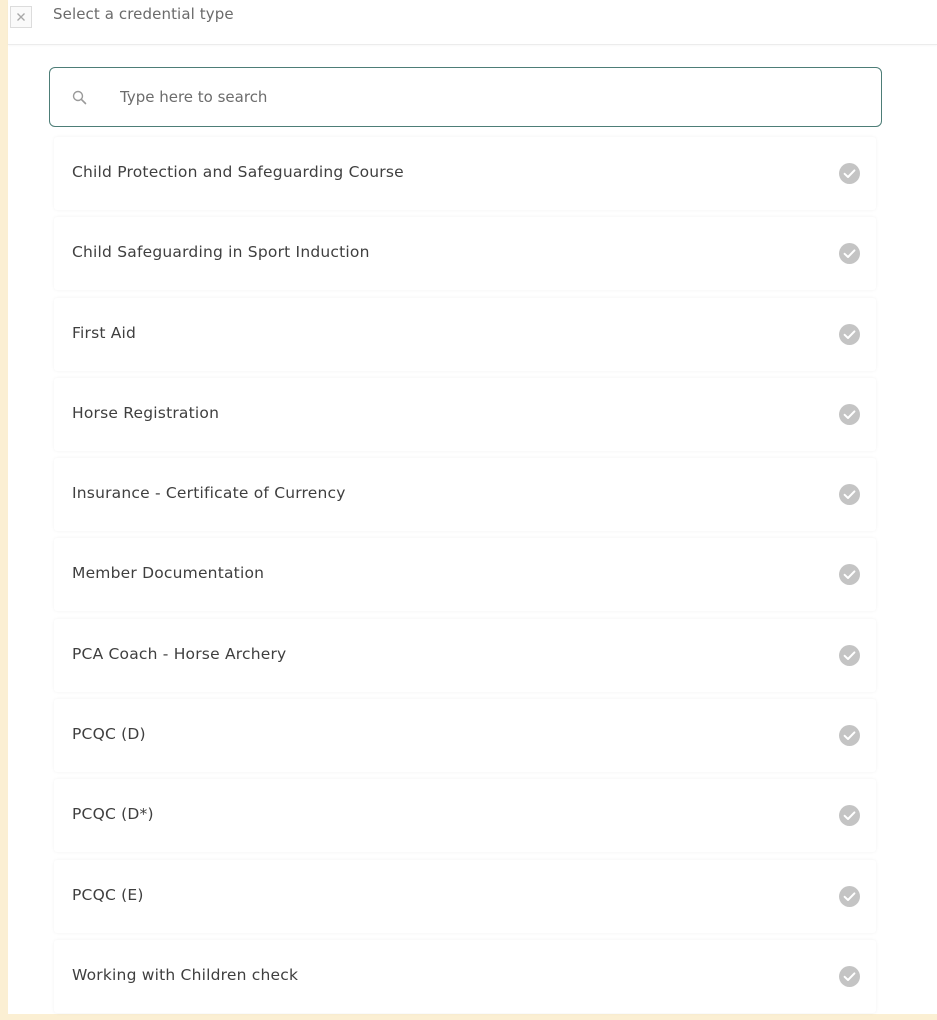  What do you see at coordinates (465, 976) in the screenshot?
I see `list-item: Working with Children check` at bounding box center [465, 976].